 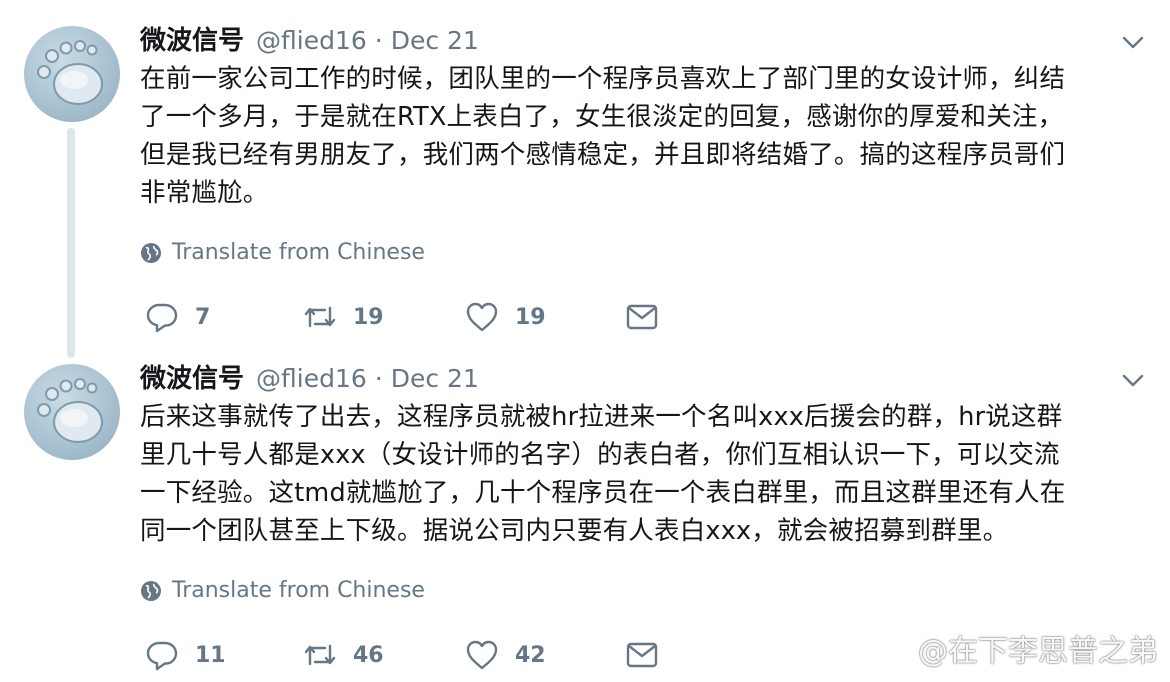 I want to click on tweet-text-line: 后来这事就传了出去，这程序员就被hr拉进来一个名叫xxx后援会的群，hr说这群, so click(x=601, y=417).